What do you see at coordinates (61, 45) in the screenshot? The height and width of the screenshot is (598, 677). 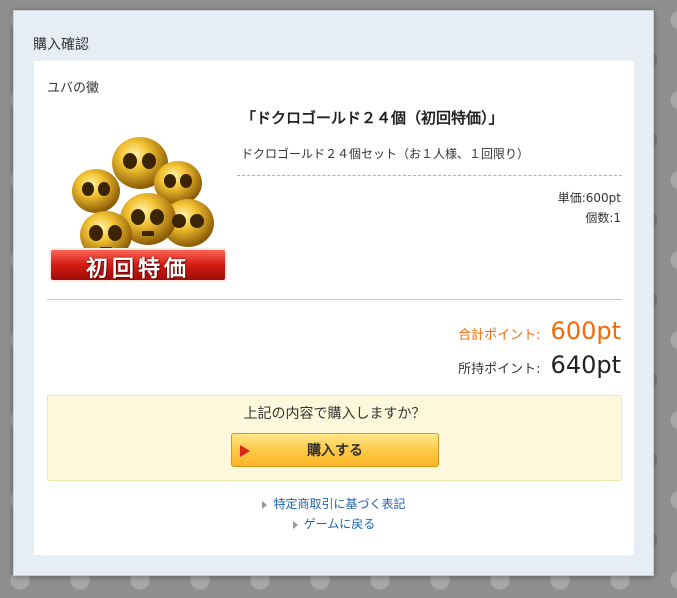 I see `dialog-title: 購入確認` at bounding box center [61, 45].